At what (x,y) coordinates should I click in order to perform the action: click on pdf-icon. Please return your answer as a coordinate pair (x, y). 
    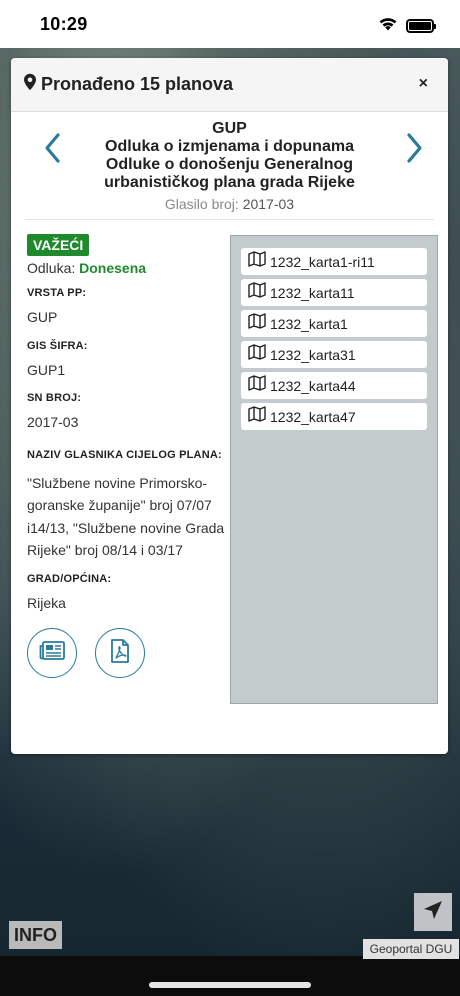
    Looking at the image, I should click on (120, 653).